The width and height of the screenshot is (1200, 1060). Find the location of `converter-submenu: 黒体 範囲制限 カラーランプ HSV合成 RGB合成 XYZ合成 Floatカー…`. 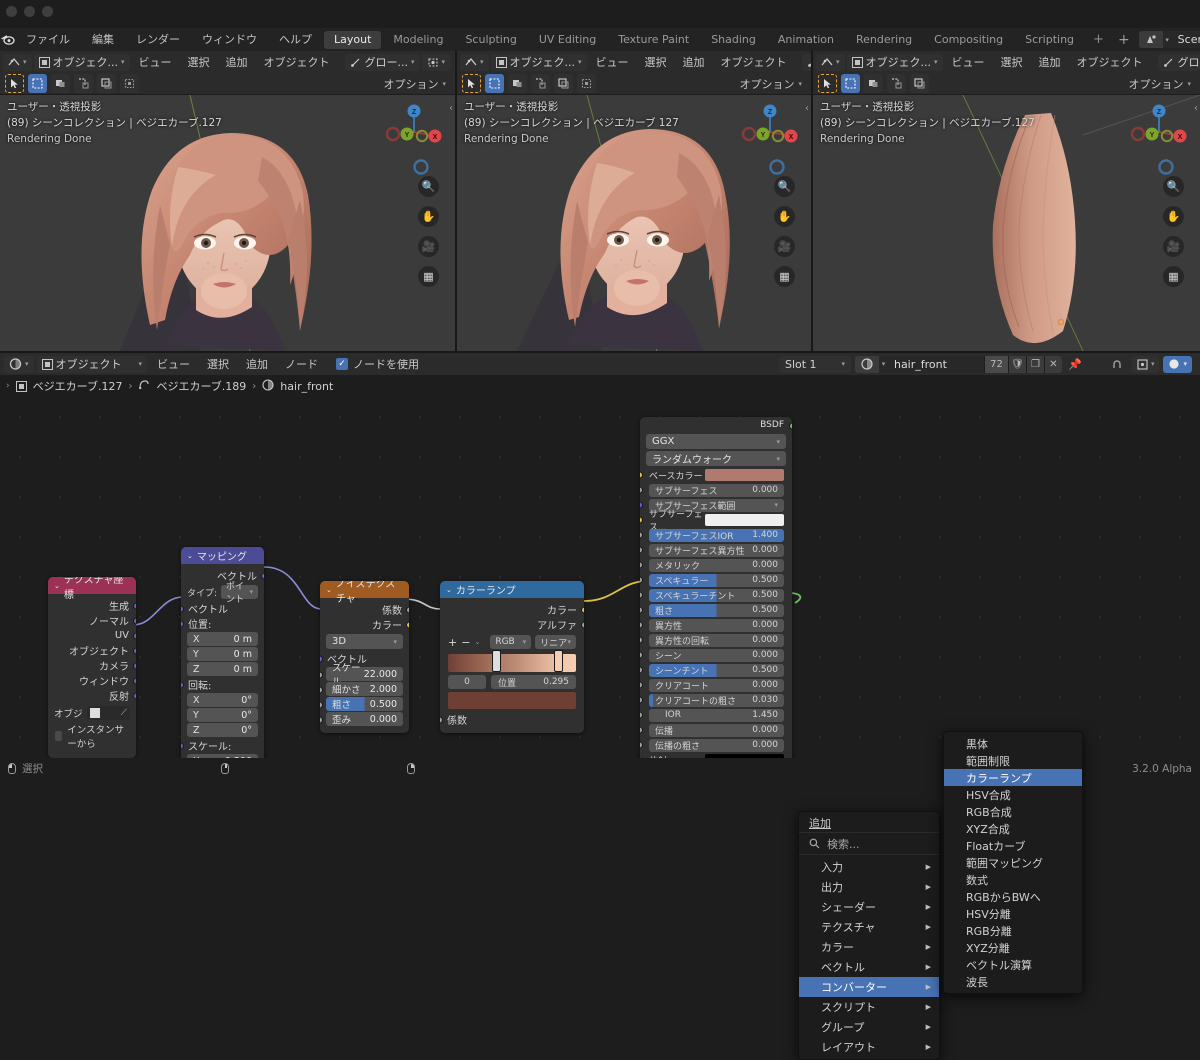

converter-submenu: 黒体 範囲制限 カラーランプ HSV合成 RGB合成 XYZ合成 Floatカー… is located at coordinates (1013, 862).